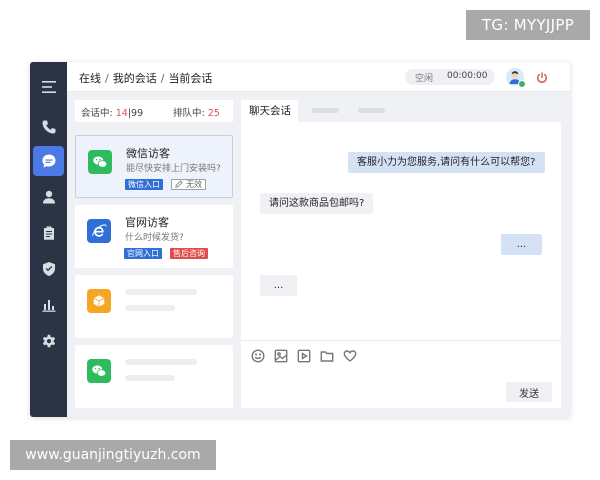  I want to click on source-tag: 微信入口, so click(144, 184).